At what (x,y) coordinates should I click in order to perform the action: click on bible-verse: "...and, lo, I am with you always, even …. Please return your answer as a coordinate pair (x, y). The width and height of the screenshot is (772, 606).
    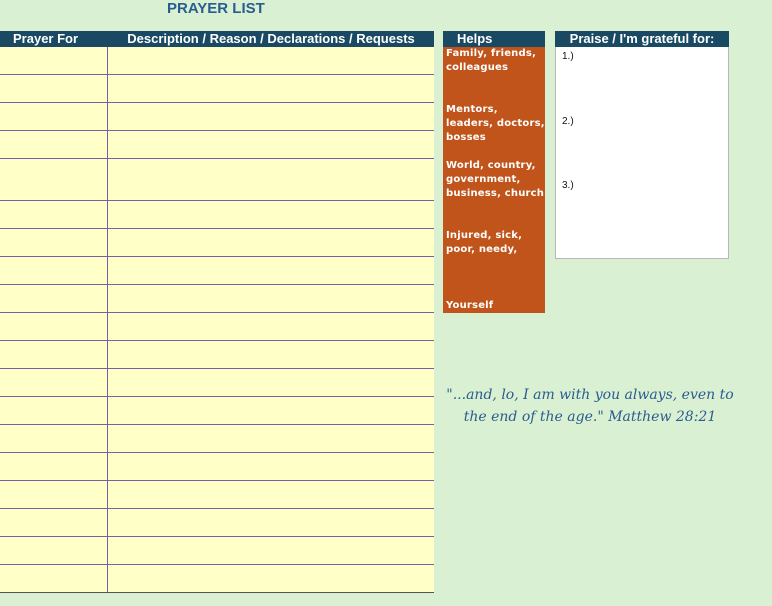
    Looking at the image, I should click on (590, 406).